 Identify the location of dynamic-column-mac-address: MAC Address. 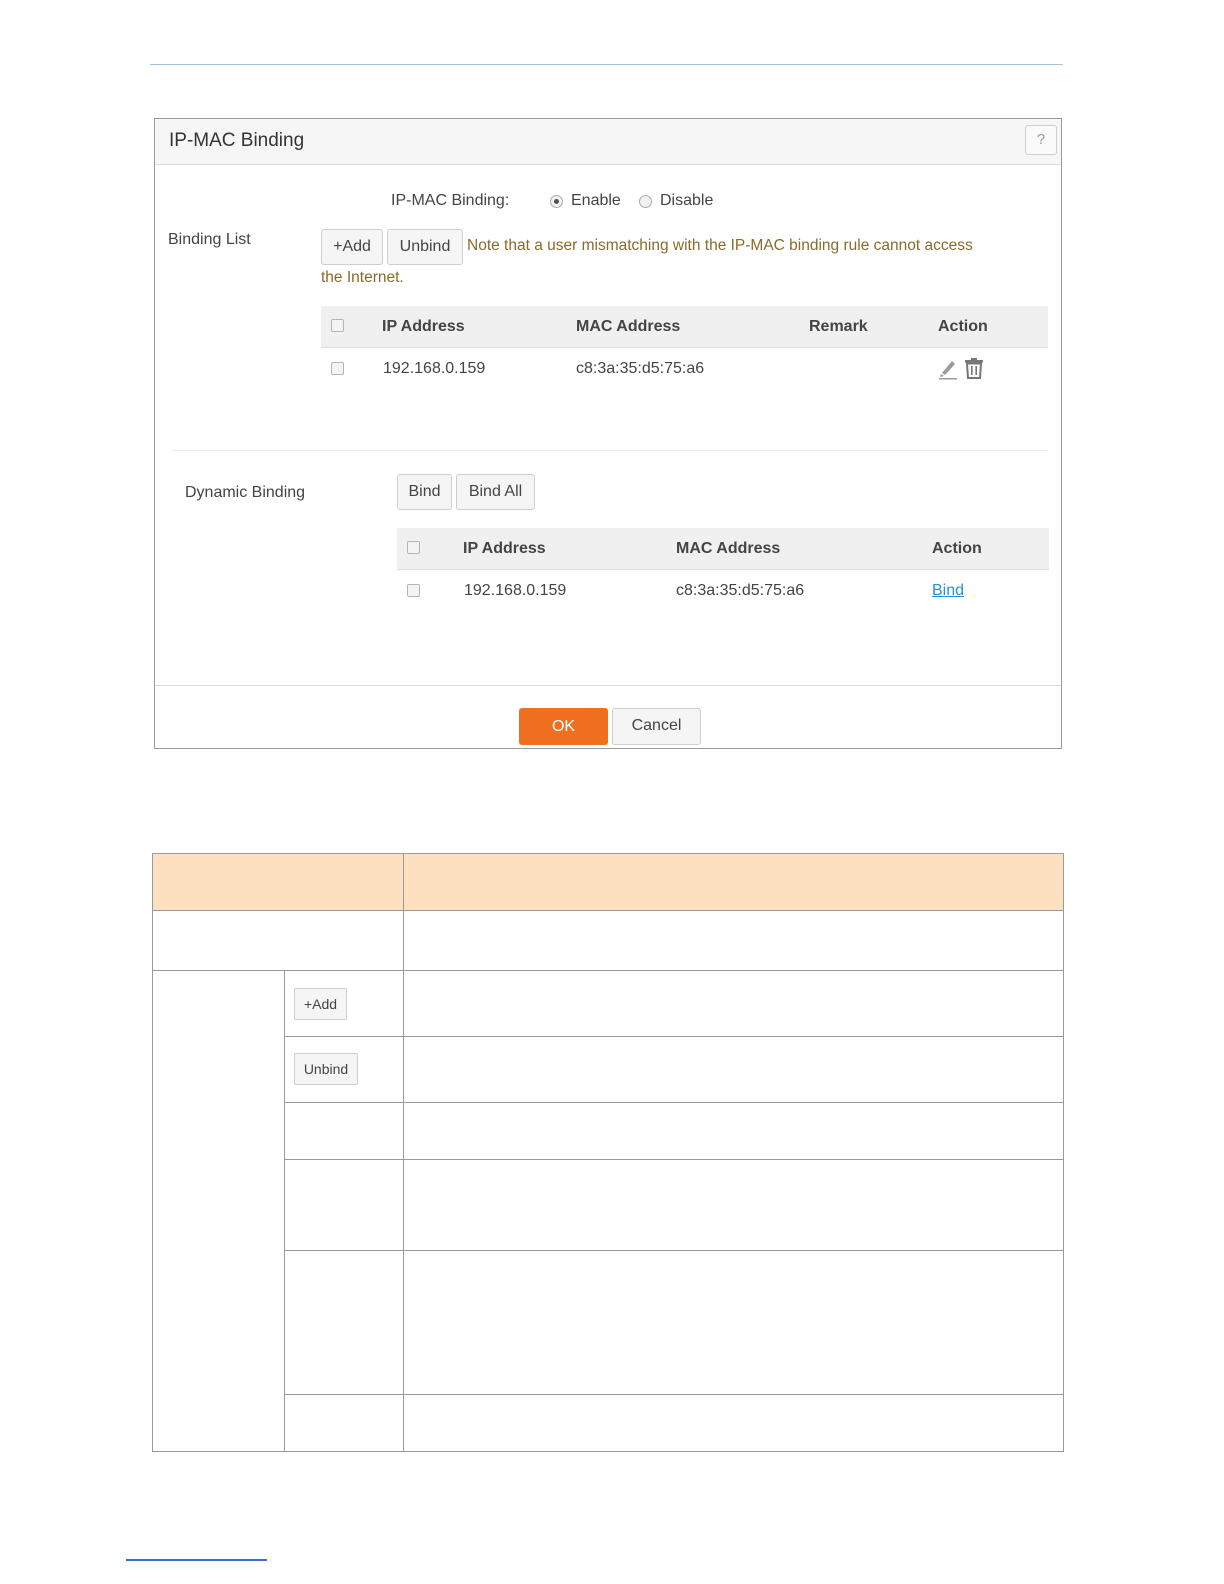
(728, 548).